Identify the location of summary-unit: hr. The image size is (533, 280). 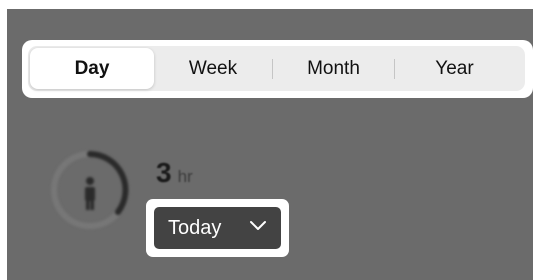
(185, 176).